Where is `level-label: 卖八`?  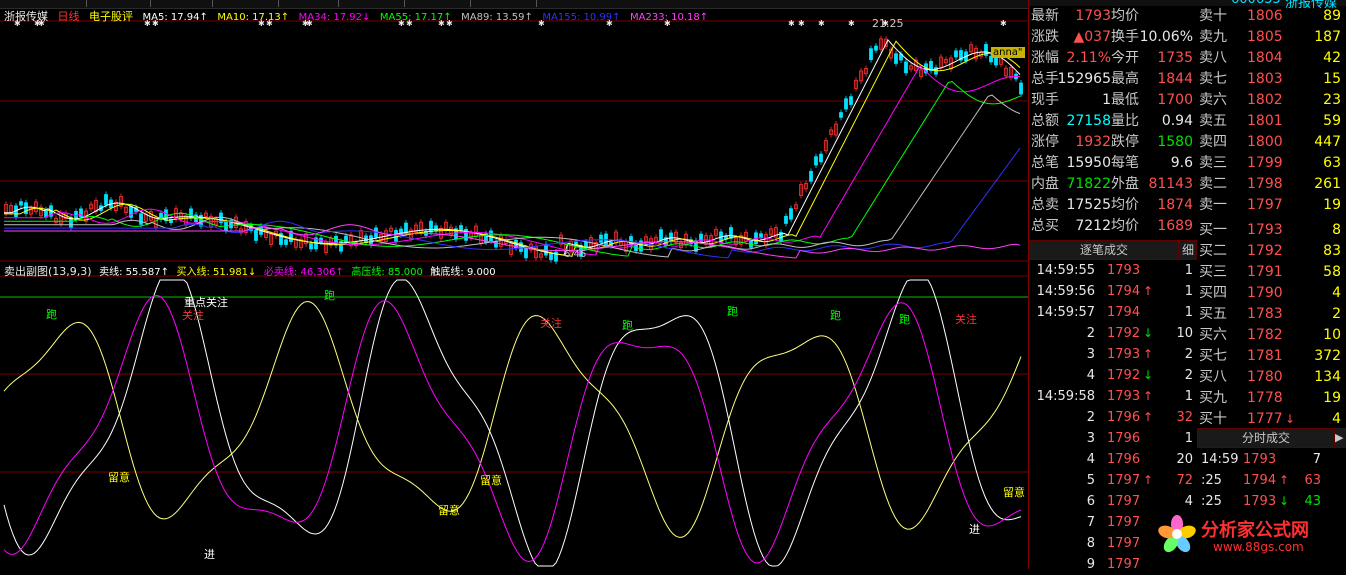 level-label: 卖八 is located at coordinates (1213, 58).